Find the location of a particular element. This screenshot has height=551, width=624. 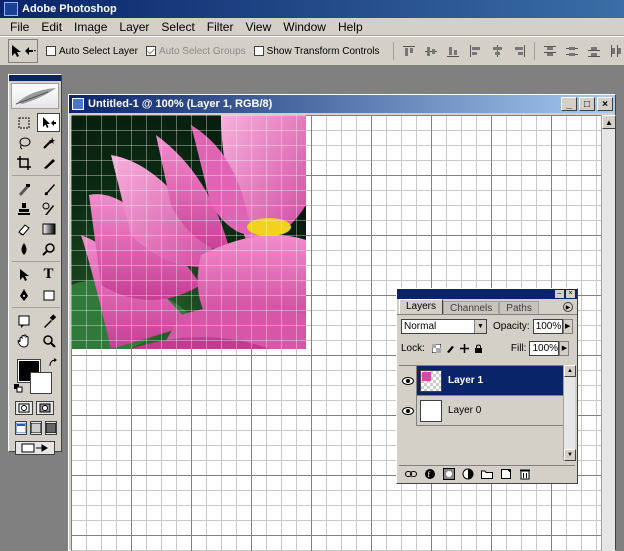

distribute-vcenter-icon is located at coordinates (572, 51).